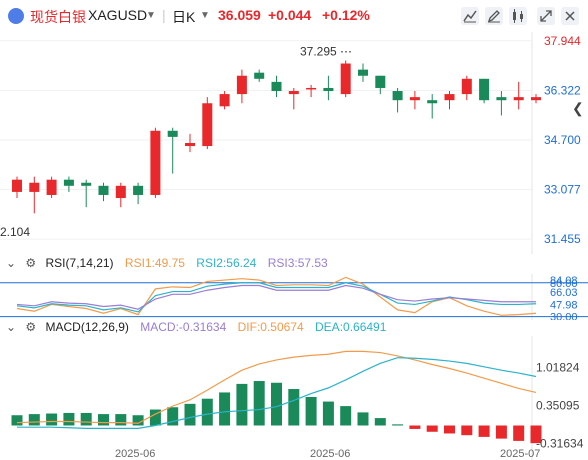 The height and width of the screenshot is (460, 588). Describe the element at coordinates (87, 327) in the screenshot. I see `macd-title: MACD(12,26,9)` at that location.